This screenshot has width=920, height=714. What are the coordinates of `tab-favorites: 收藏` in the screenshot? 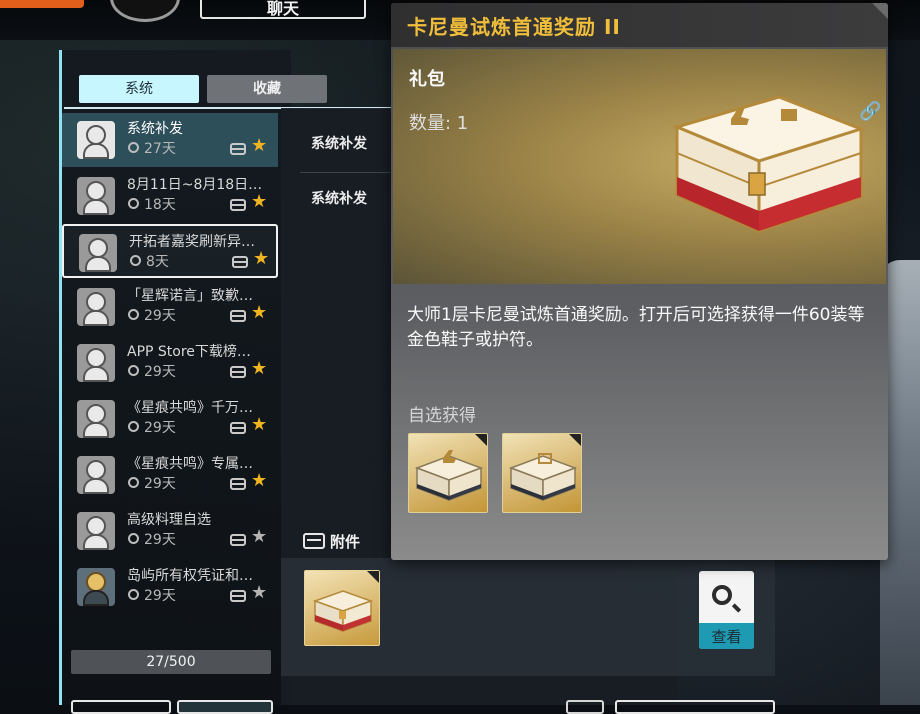 It's located at (267, 89).